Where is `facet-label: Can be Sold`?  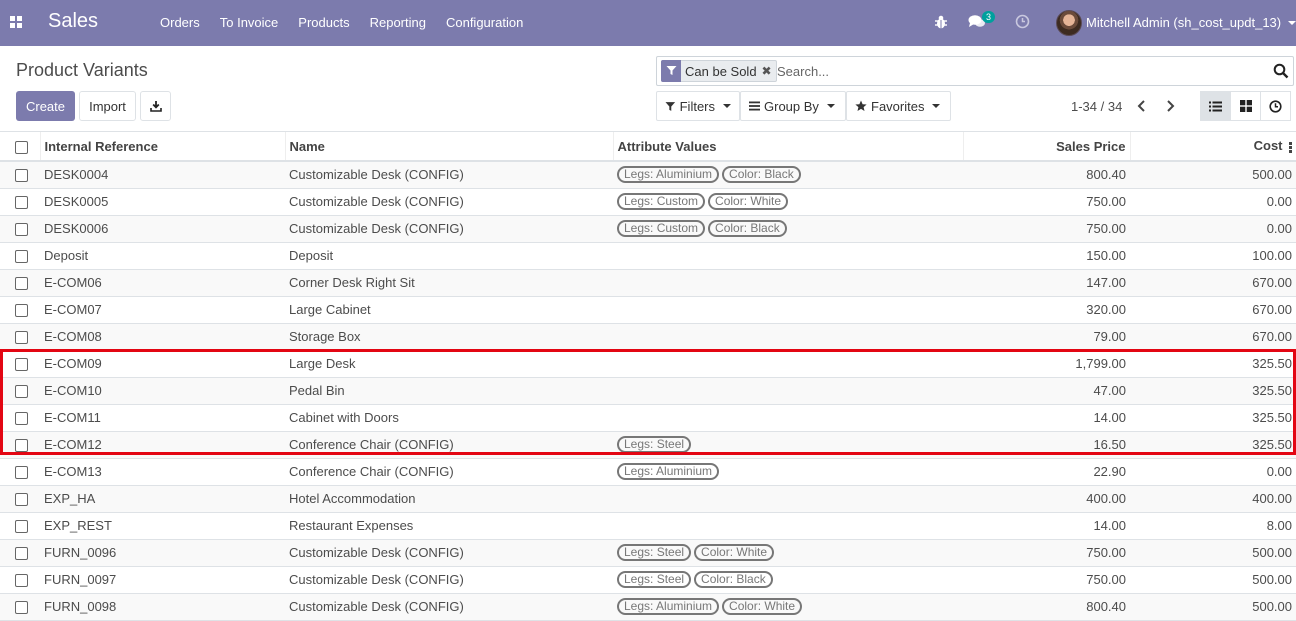 facet-label: Can be Sold is located at coordinates (721, 71).